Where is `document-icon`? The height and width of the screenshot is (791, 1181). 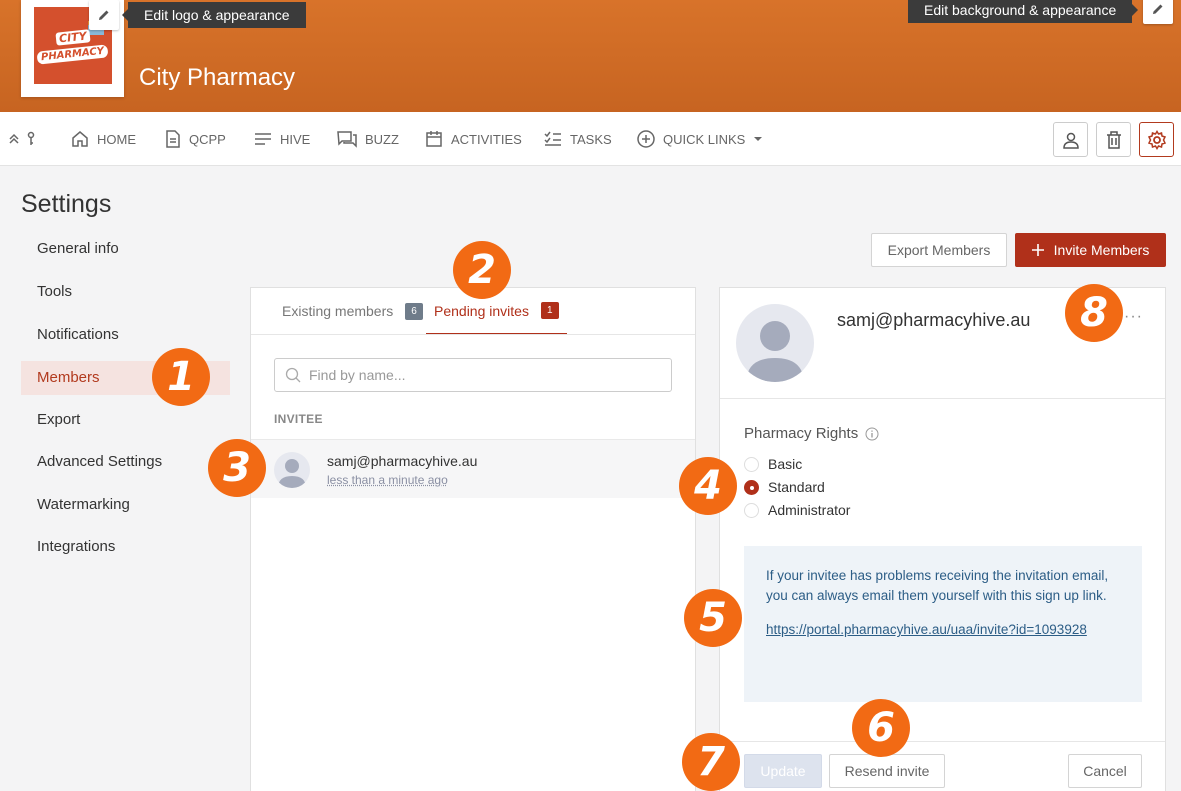 document-icon is located at coordinates (173, 139).